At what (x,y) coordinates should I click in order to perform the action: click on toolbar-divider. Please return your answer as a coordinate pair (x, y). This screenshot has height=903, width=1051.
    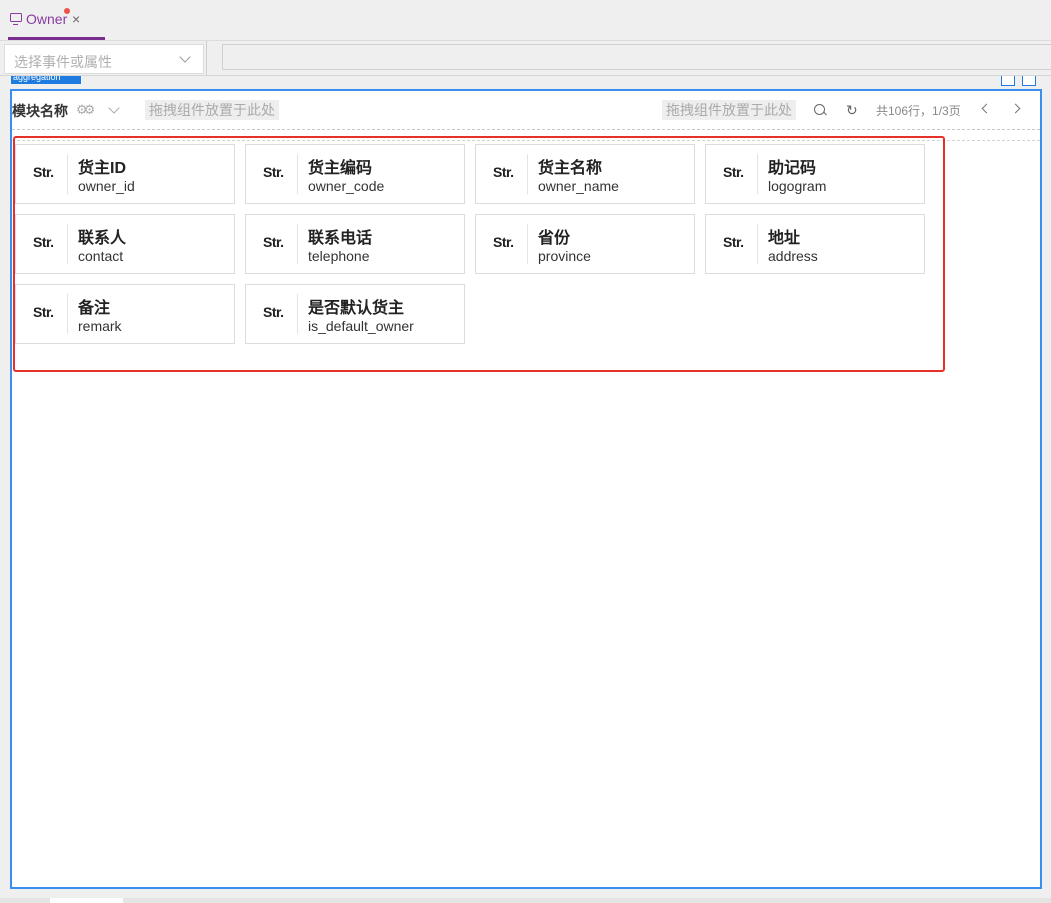
    Looking at the image, I should click on (206, 58).